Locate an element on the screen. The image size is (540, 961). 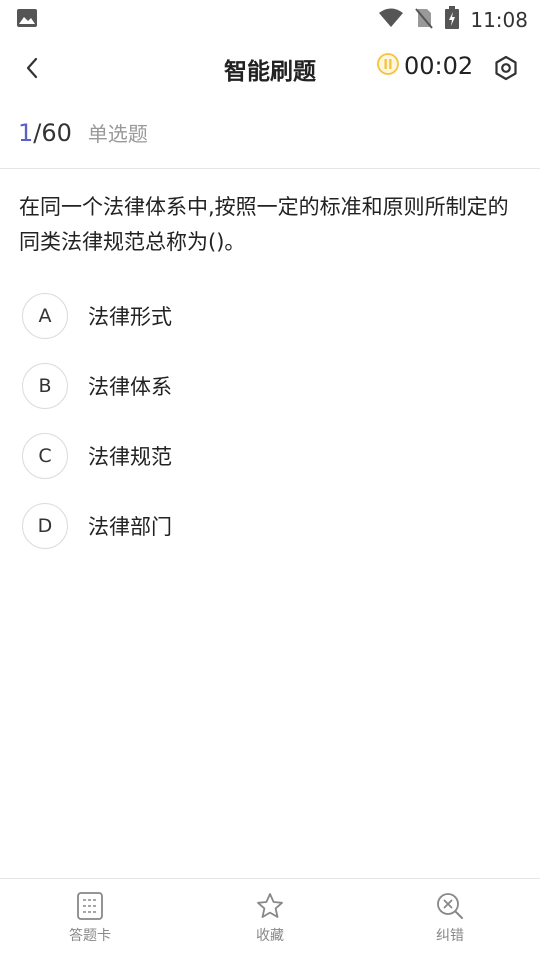
no-sim-icon is located at coordinates (424, 20).